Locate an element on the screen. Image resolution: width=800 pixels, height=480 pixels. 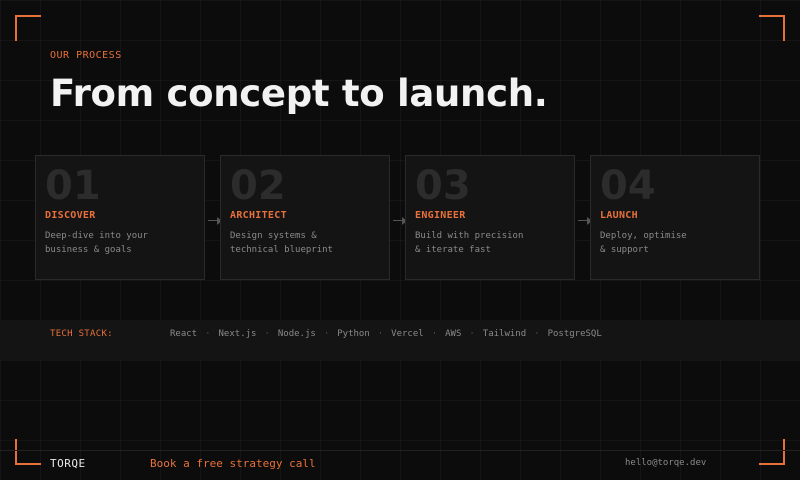
corner-bracket-bottom-left is located at coordinates (28, 452).